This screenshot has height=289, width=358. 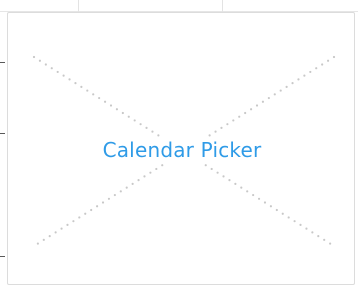 What do you see at coordinates (179, 6) in the screenshot?
I see `top-divider` at bounding box center [179, 6].